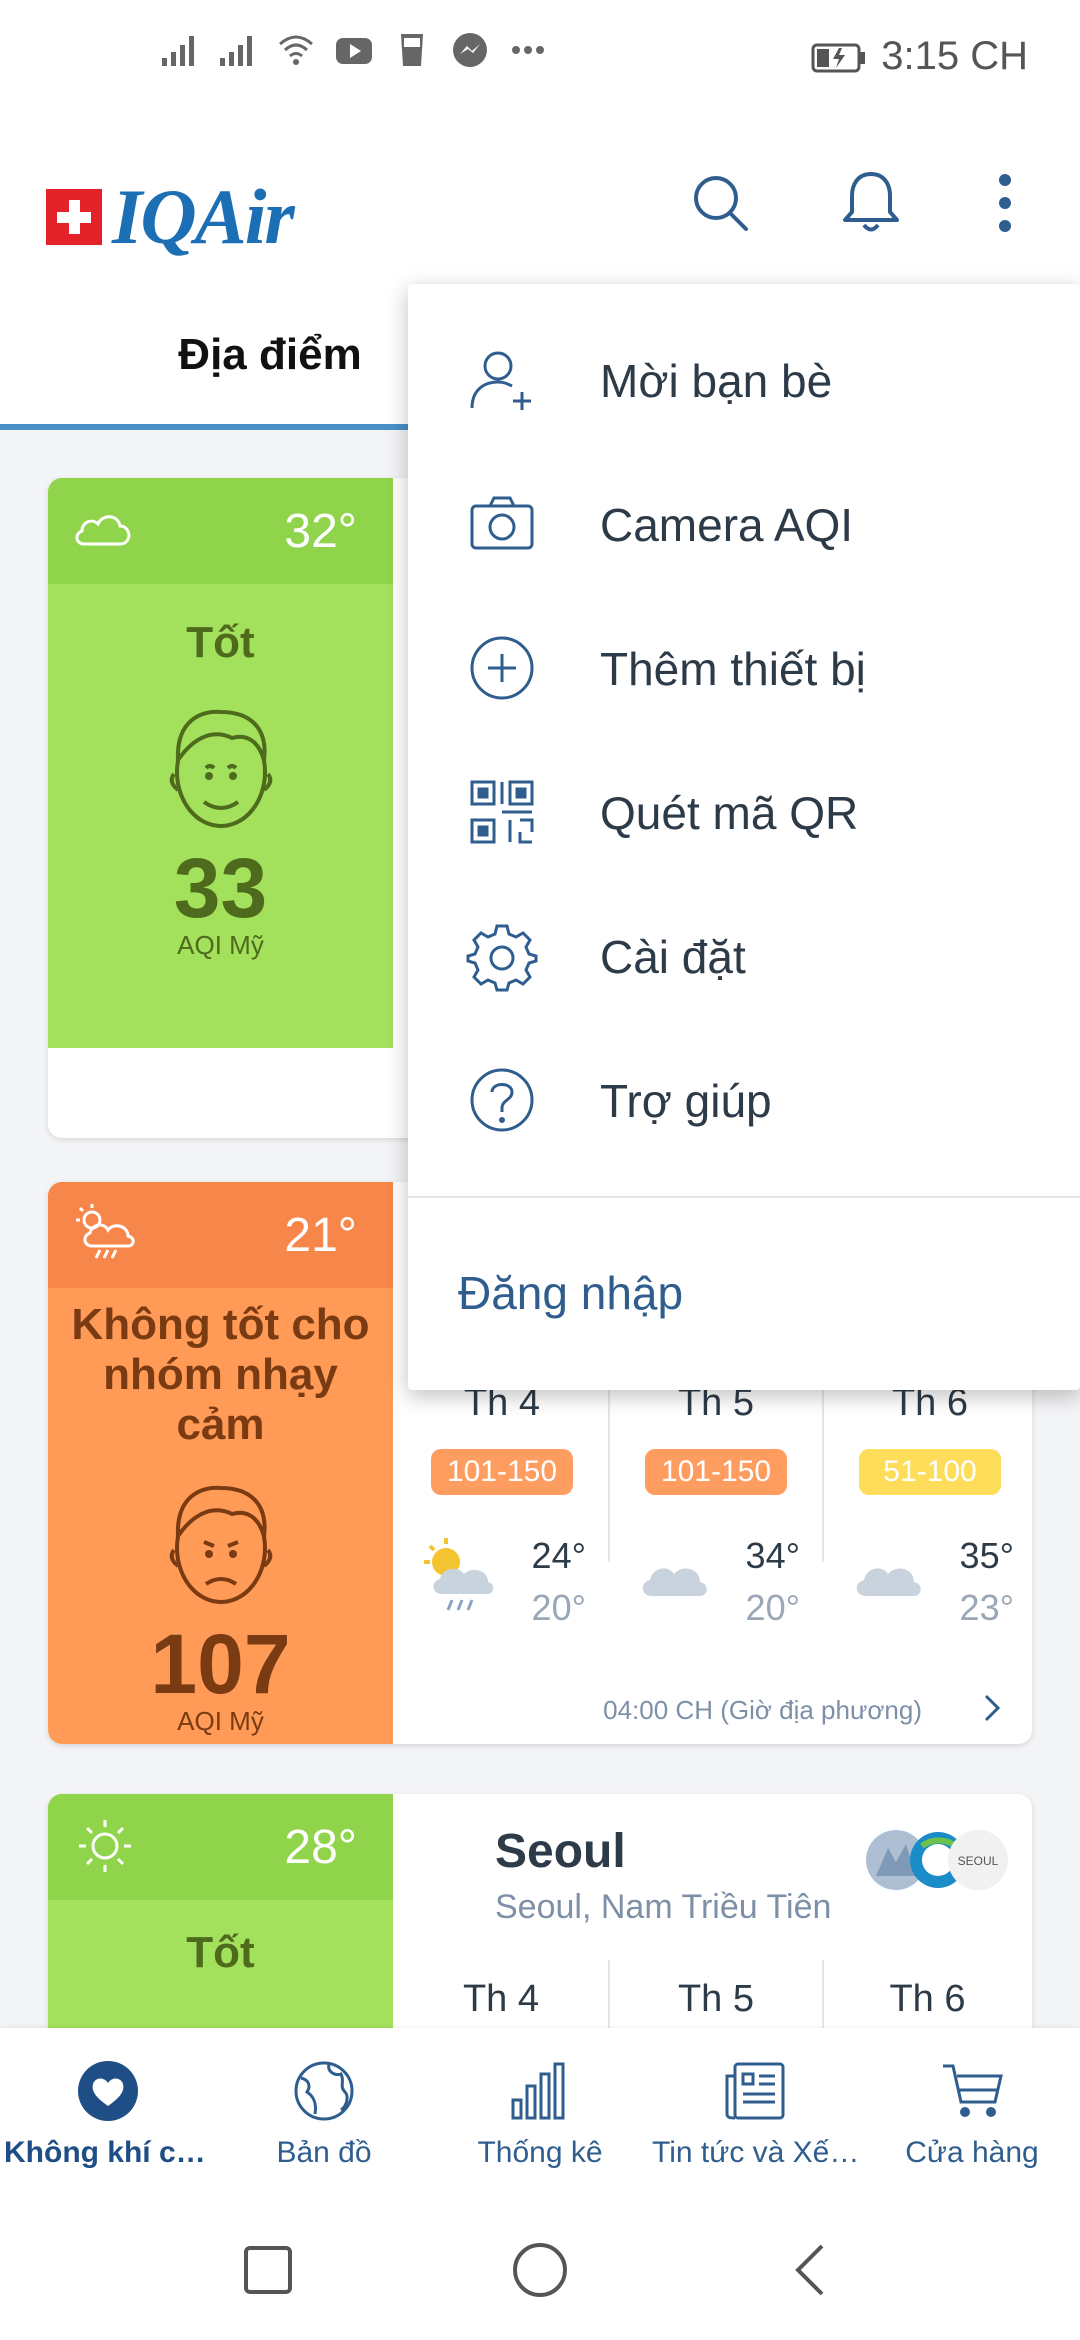 The image size is (1080, 2340). What do you see at coordinates (501, 1999) in the screenshot?
I see `forecast-day: Th 4` at bounding box center [501, 1999].